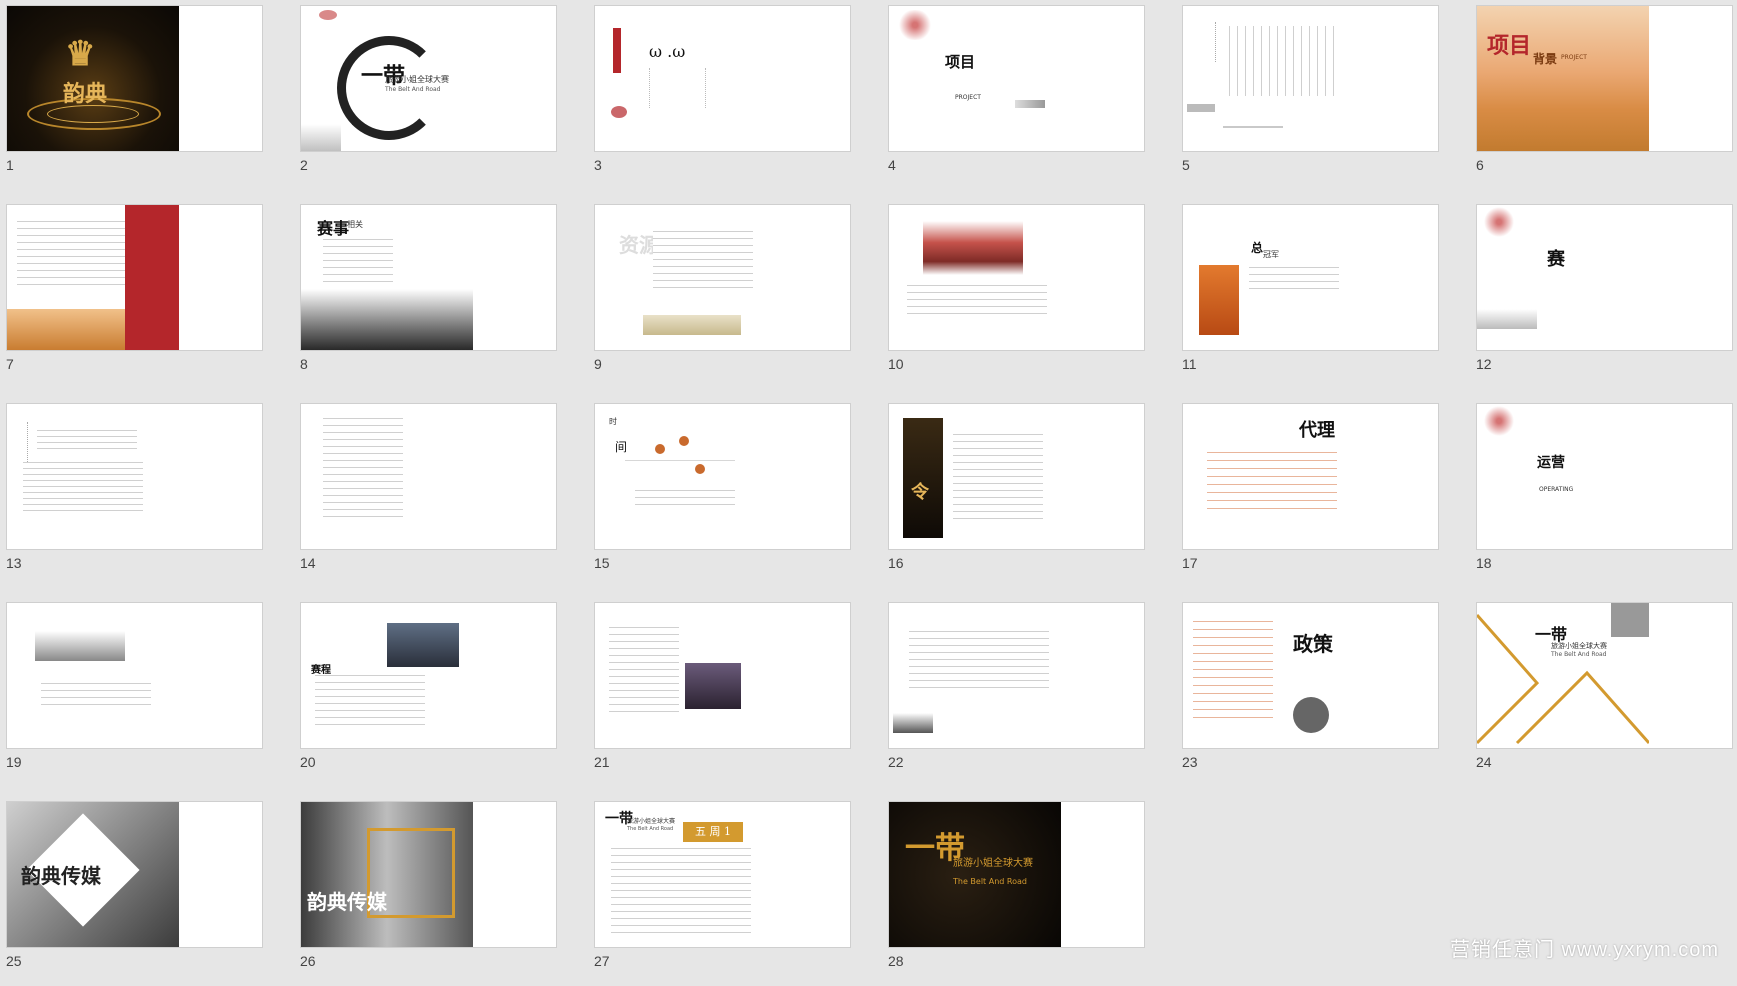 The image size is (1737, 986). I want to click on slide-thumb-22: 22, so click(1013, 692).